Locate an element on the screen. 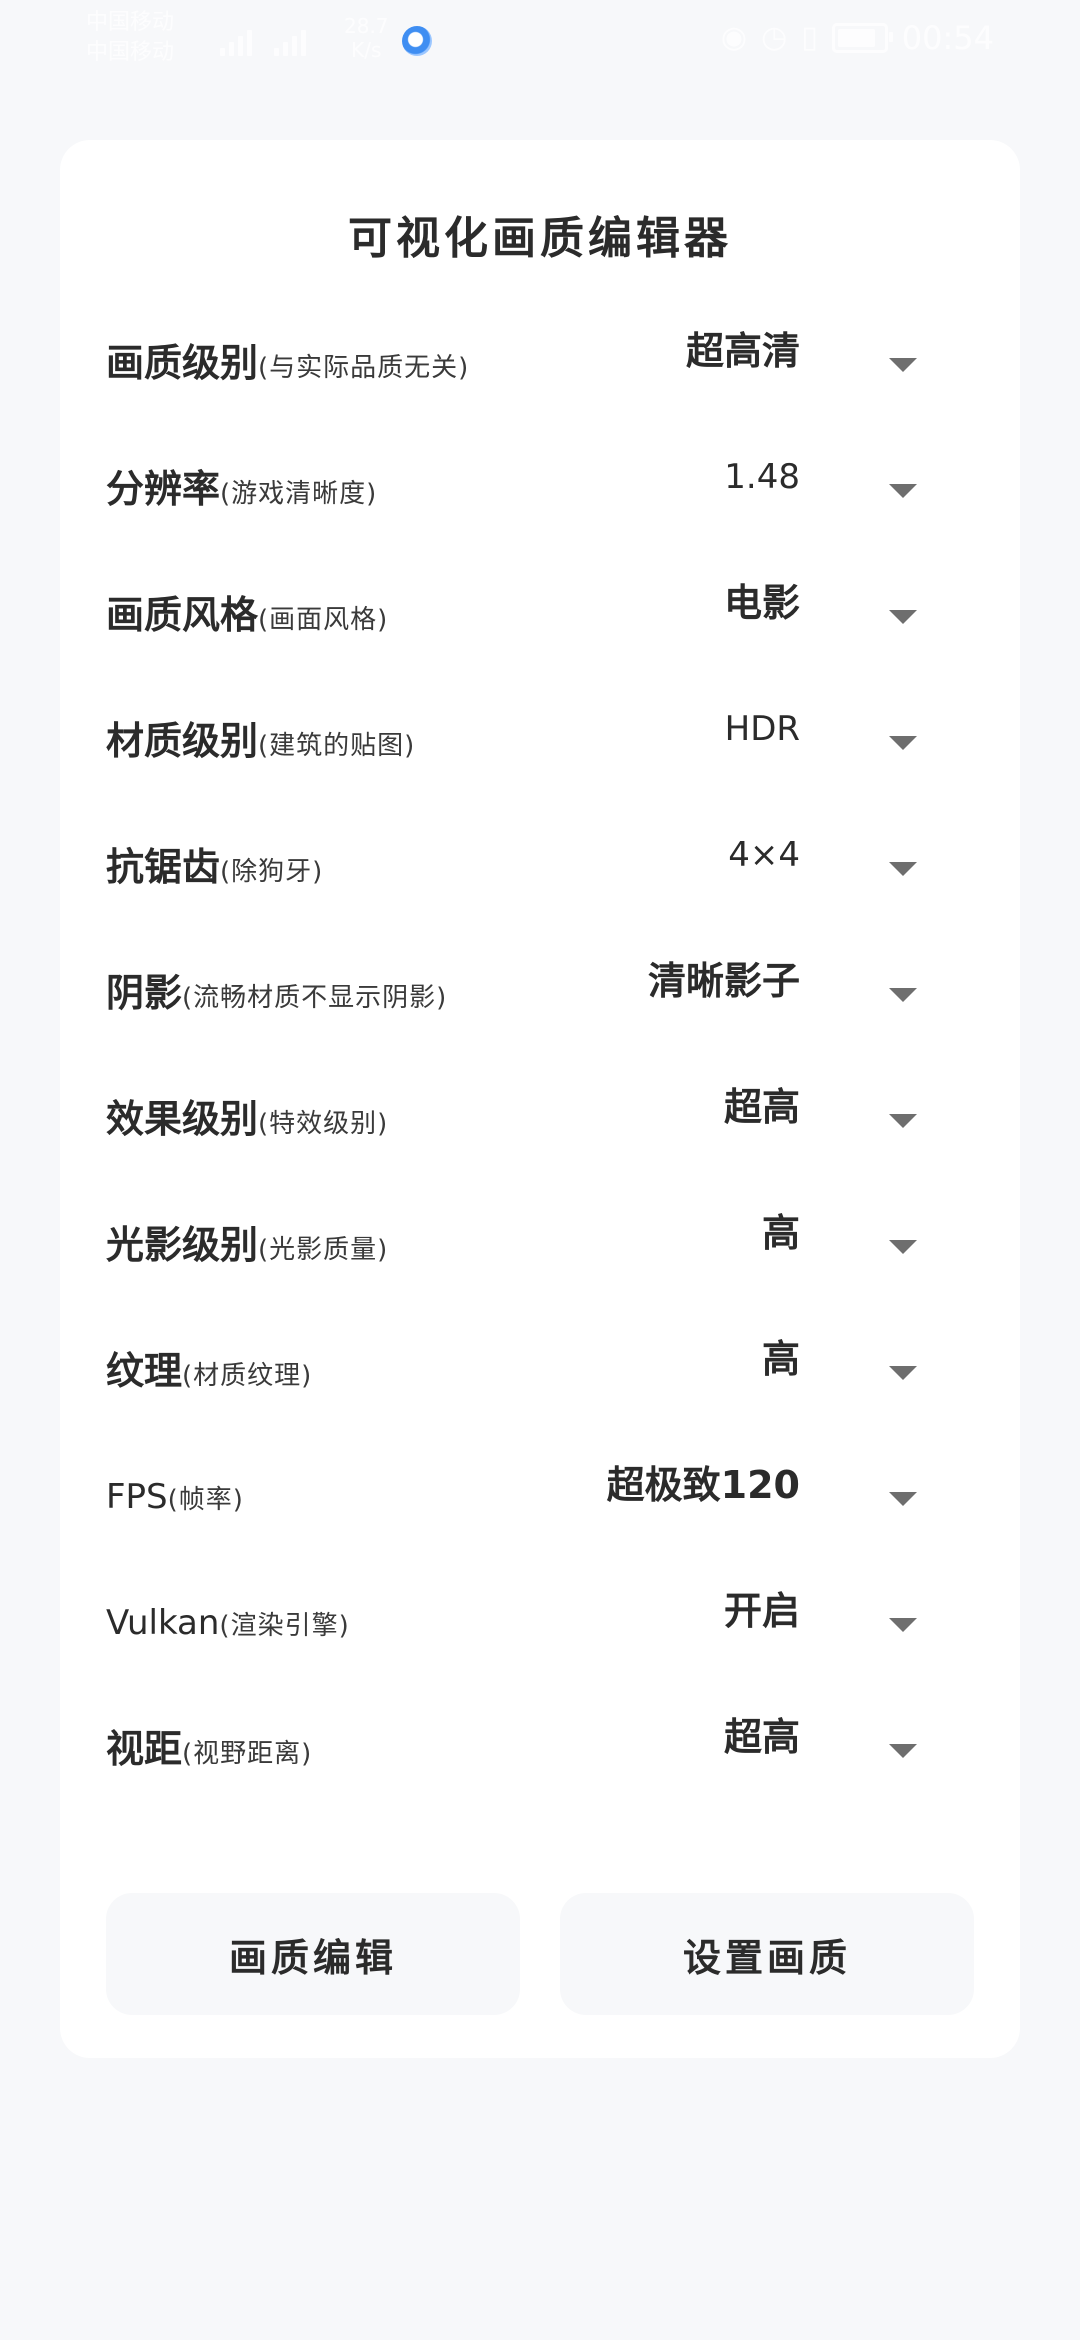 The height and width of the screenshot is (2340, 1080). setting-hint: (渲染引擎) is located at coordinates (284, 1626).